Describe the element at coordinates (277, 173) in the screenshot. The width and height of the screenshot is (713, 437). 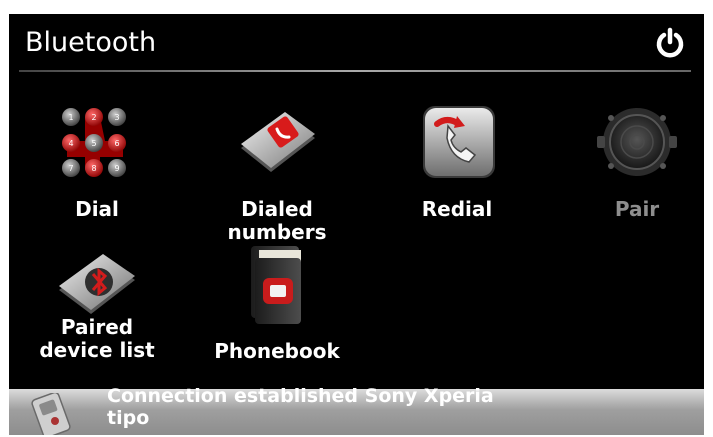
I see `dialed-numbers-button: Dialed numbers` at that location.